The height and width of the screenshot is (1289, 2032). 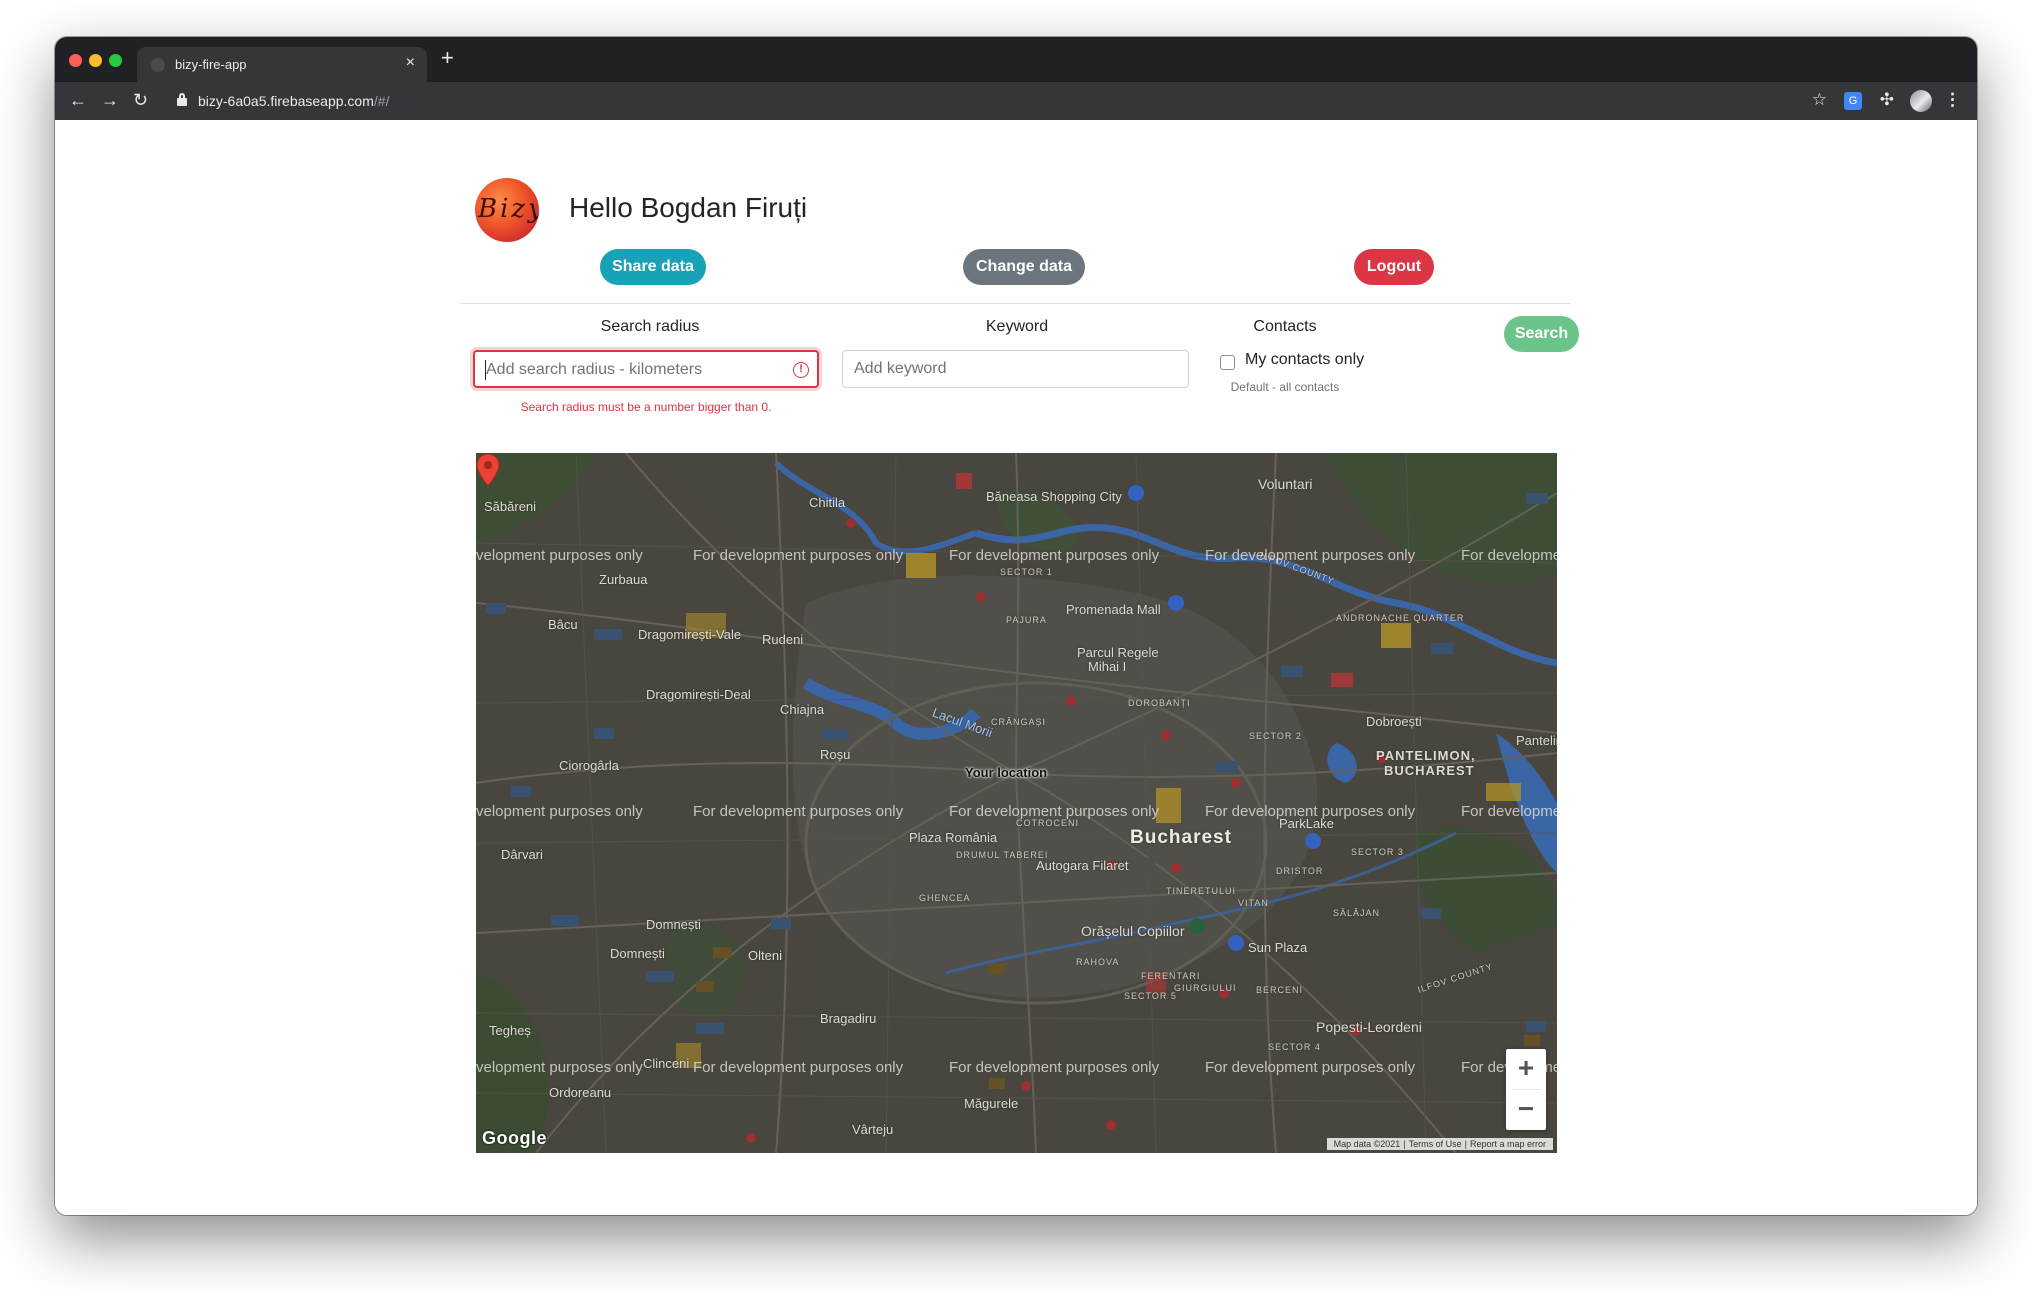 What do you see at coordinates (783, 639) in the screenshot?
I see `map-label: Rudeni` at bounding box center [783, 639].